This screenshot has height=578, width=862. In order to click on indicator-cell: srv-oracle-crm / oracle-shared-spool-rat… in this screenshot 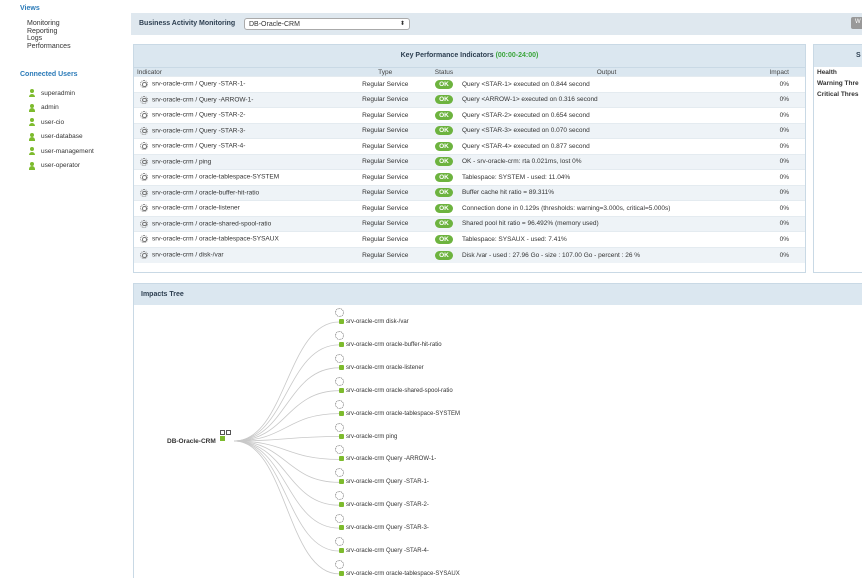, I will do `click(238, 223)`.